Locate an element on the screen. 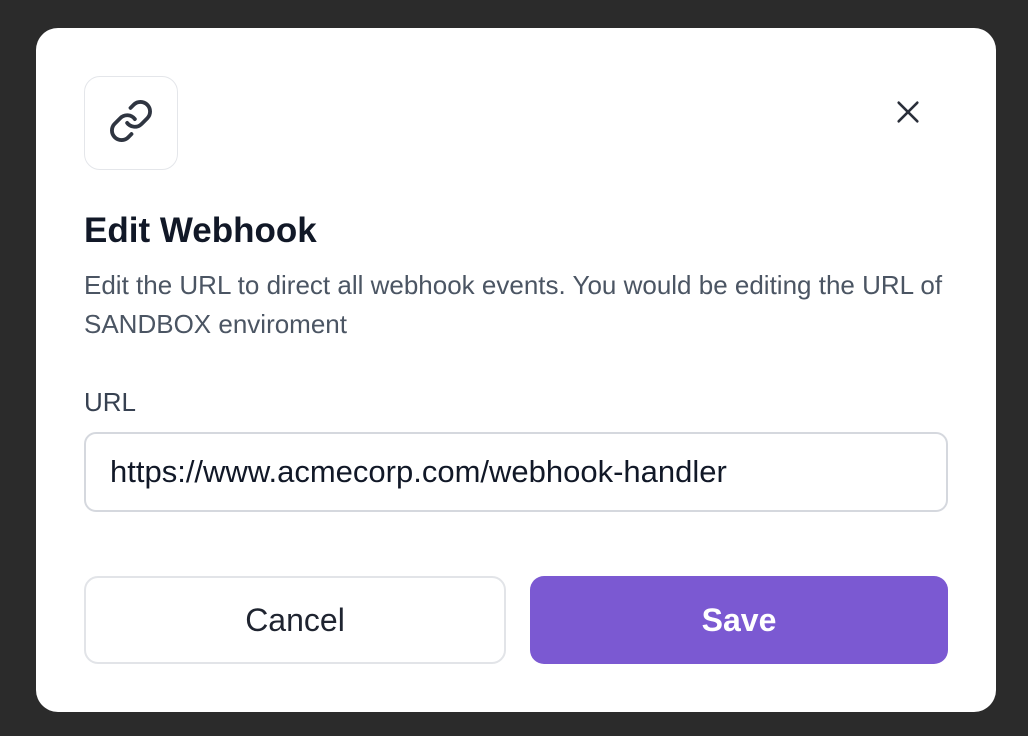  url-label: URL is located at coordinates (110, 402).